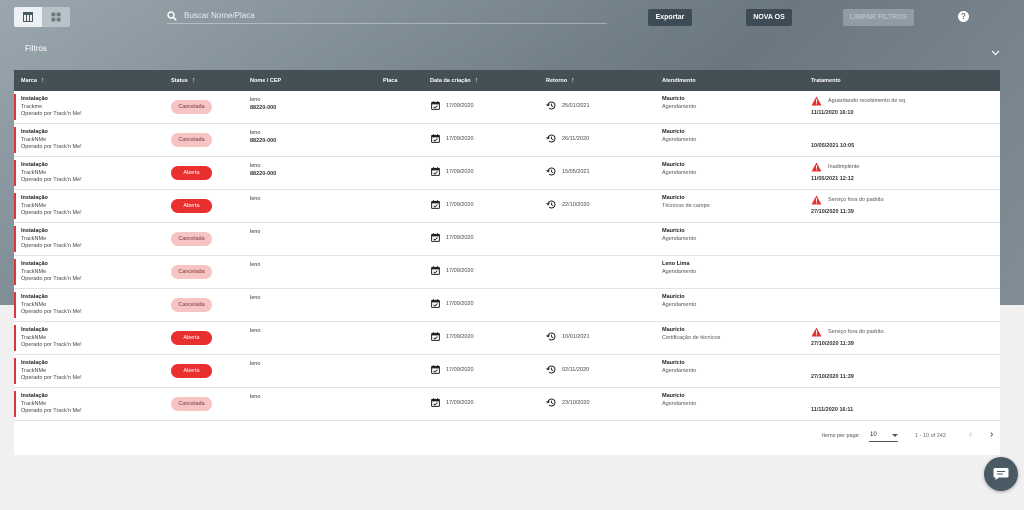 The image size is (1024, 510). What do you see at coordinates (36, 48) in the screenshot?
I see `filters-label: Filtros` at bounding box center [36, 48].